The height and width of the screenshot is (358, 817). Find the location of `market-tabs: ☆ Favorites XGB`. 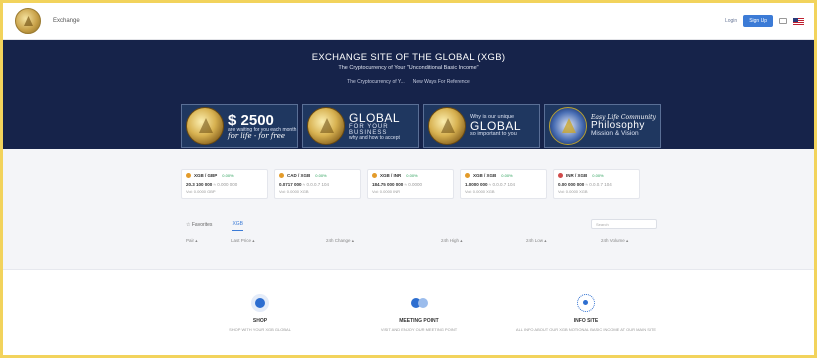

market-tabs: ☆ Favorites XGB is located at coordinates (214, 226).